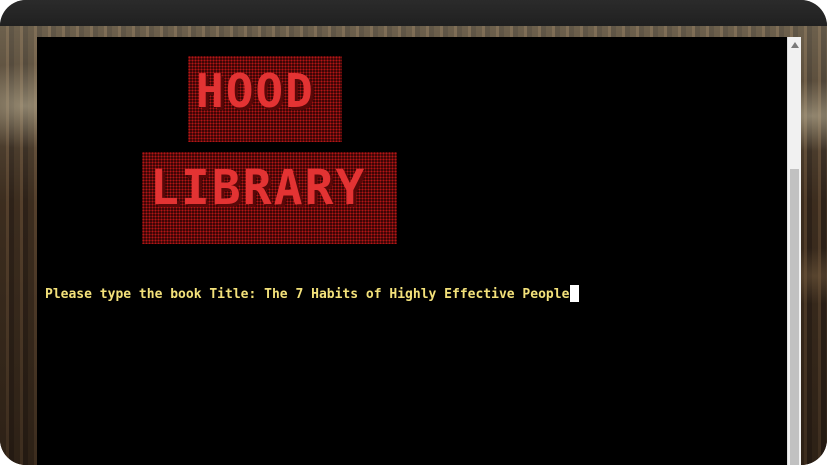 This screenshot has width=827, height=465. I want to click on scroll-up-button, so click(794, 45).